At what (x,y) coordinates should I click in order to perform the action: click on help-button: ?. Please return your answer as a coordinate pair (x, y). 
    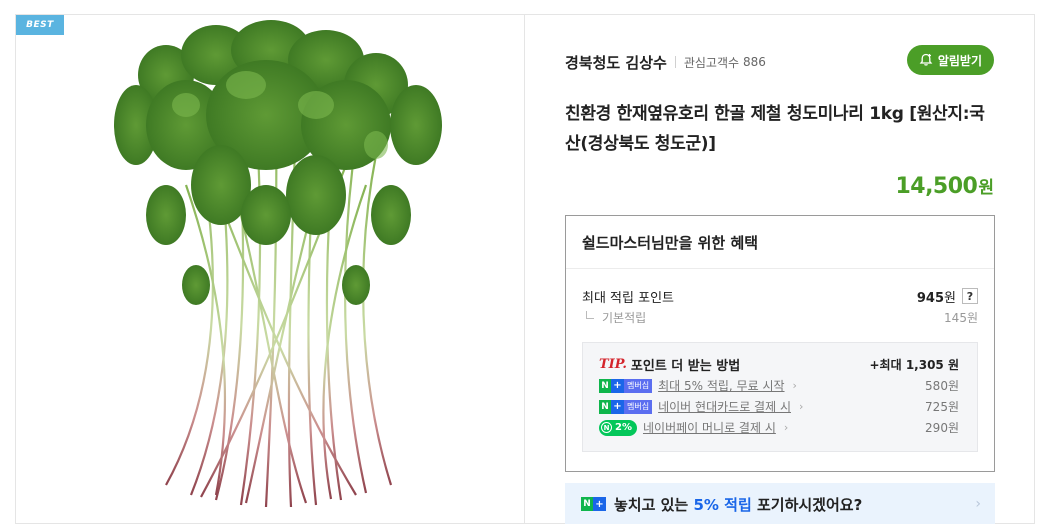
    Looking at the image, I should click on (970, 296).